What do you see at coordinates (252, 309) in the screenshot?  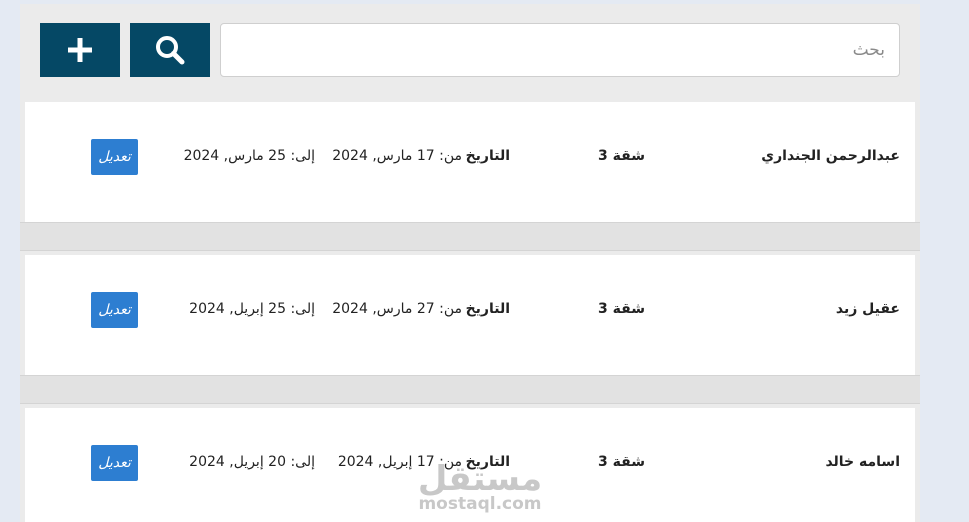 I see `date-to: إلى: 25 إبريل, 2024` at bounding box center [252, 309].